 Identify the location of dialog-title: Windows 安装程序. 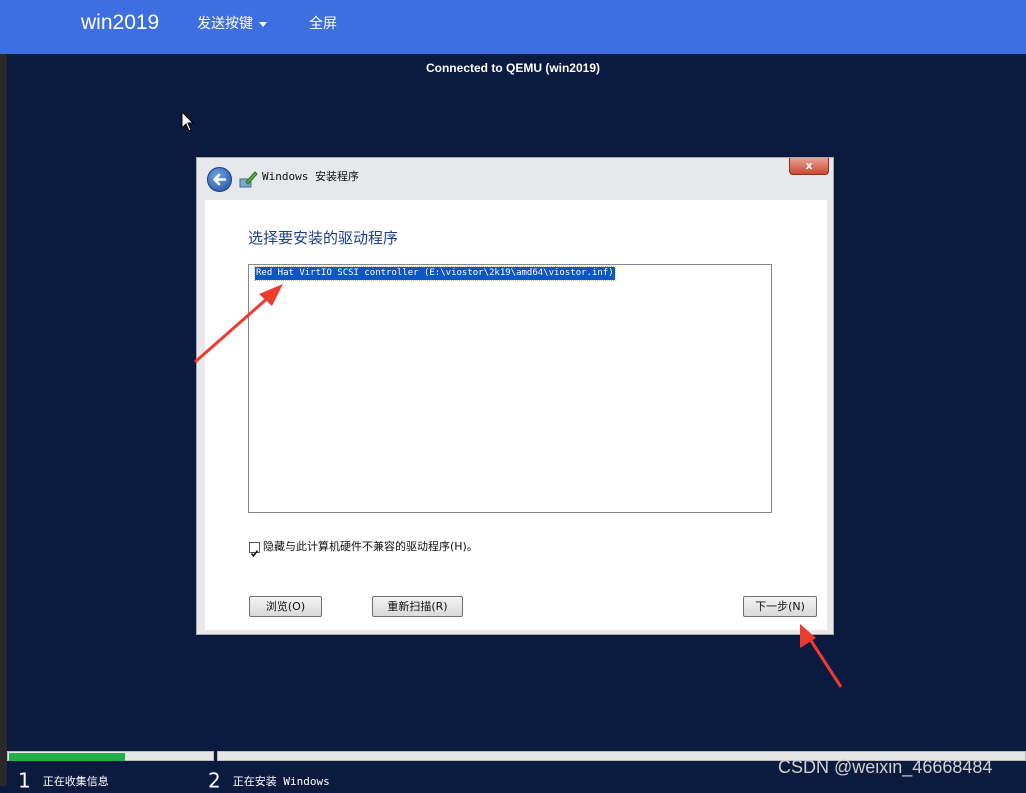
(310, 176).